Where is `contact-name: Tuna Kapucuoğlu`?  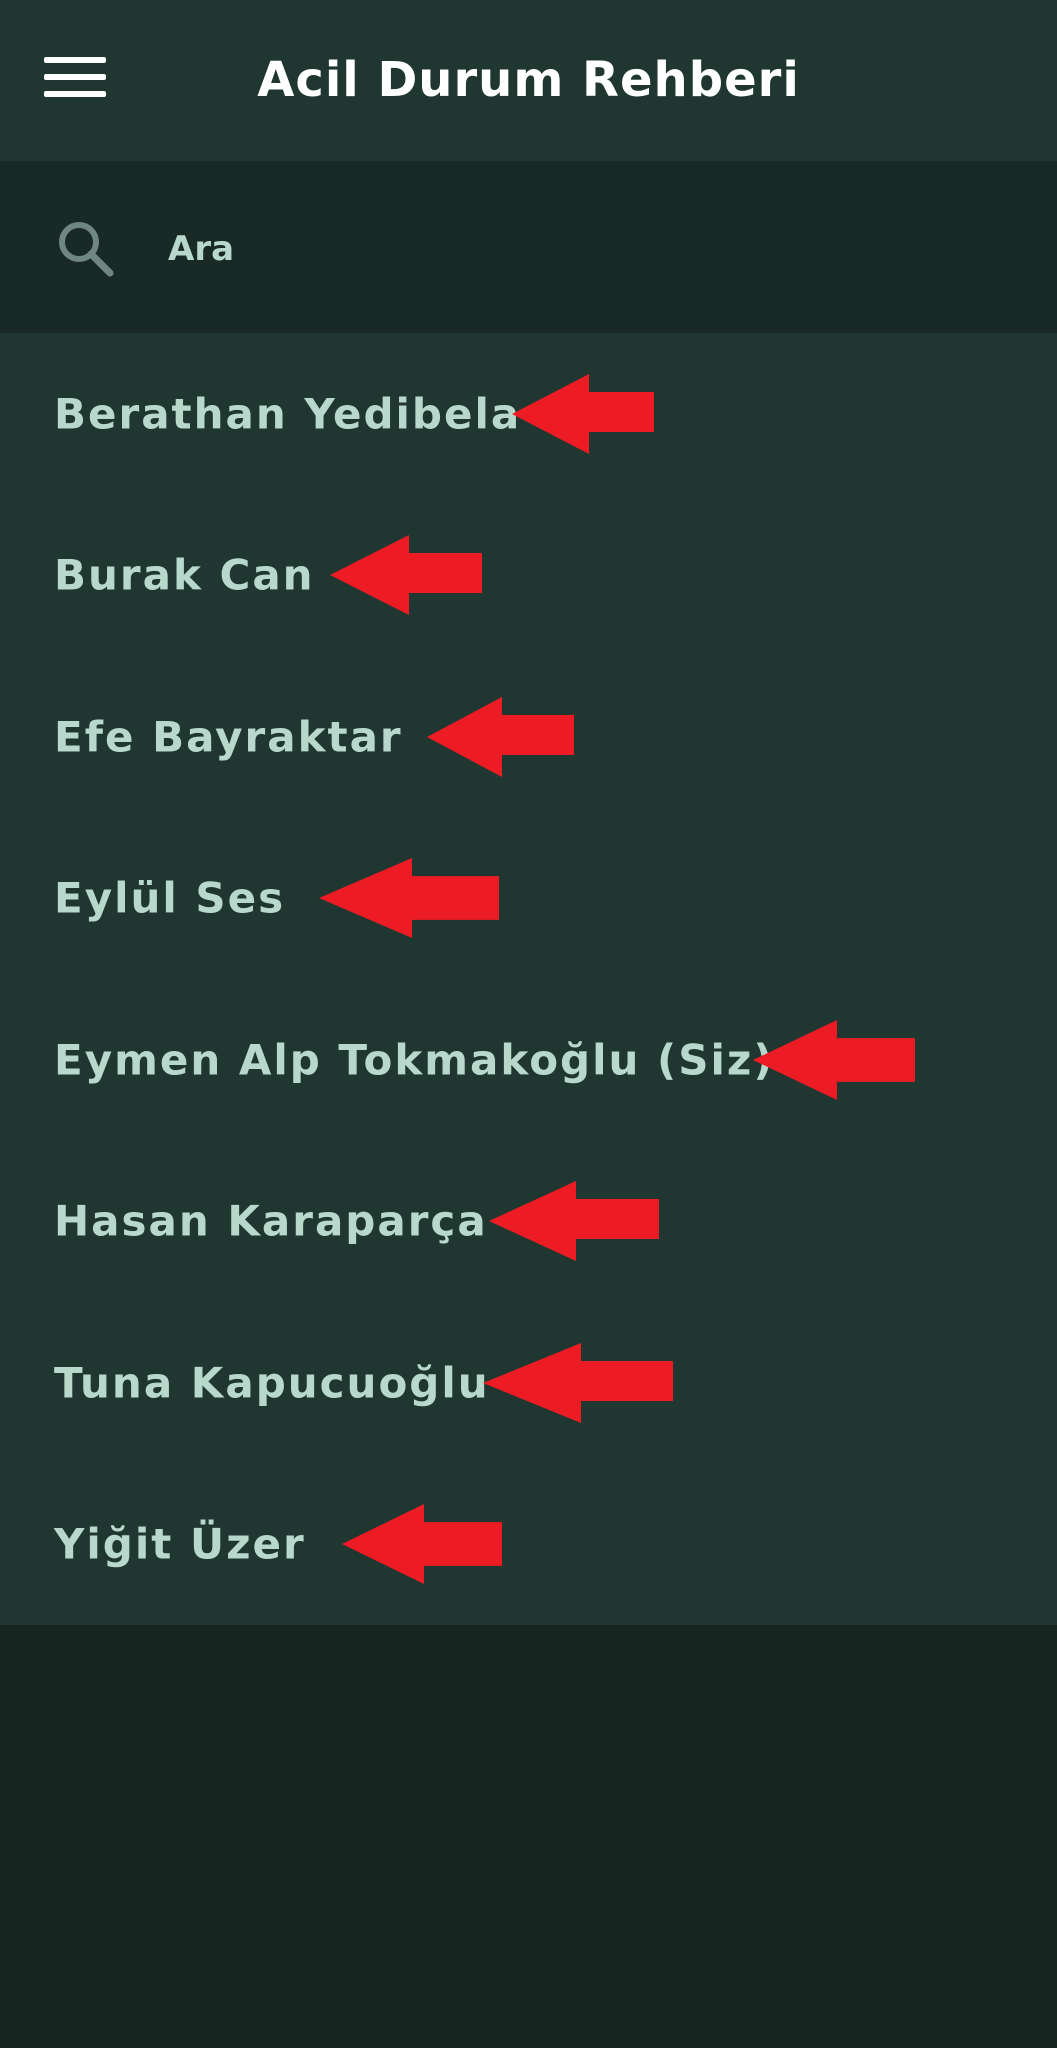 contact-name: Tuna Kapucuoğlu is located at coordinates (272, 1383).